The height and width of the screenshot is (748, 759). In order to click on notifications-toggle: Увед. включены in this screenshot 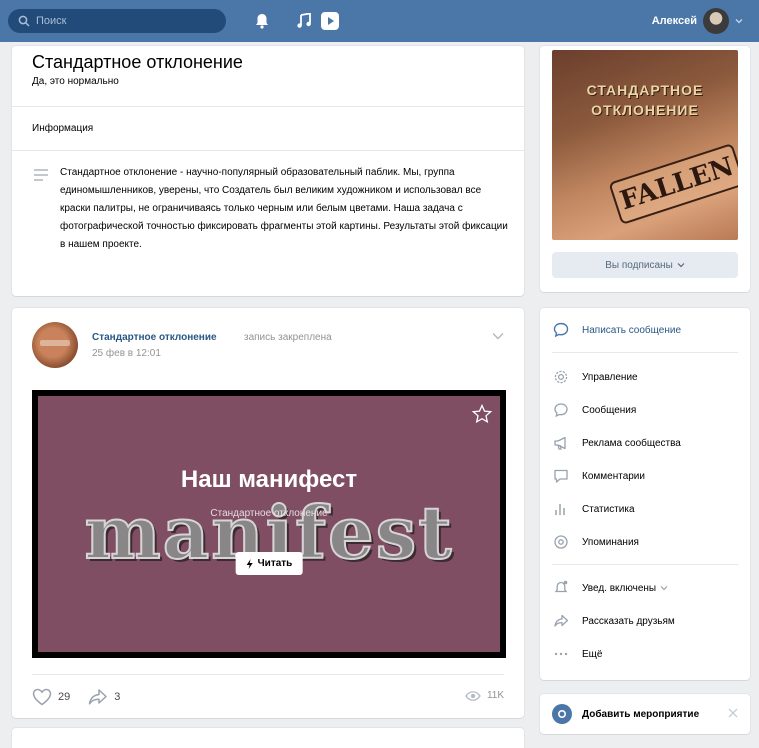, I will do `click(645, 588)`.